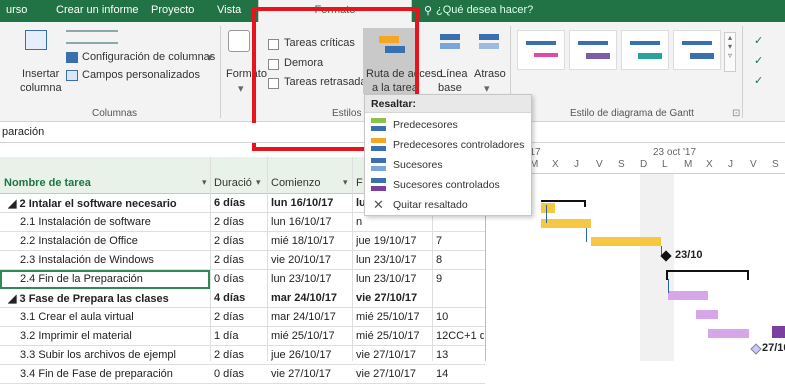 Image resolution: width=785 pixels, height=384 pixels. I want to click on table-cell-name: 2.2 Instalación de Office, so click(114, 241).